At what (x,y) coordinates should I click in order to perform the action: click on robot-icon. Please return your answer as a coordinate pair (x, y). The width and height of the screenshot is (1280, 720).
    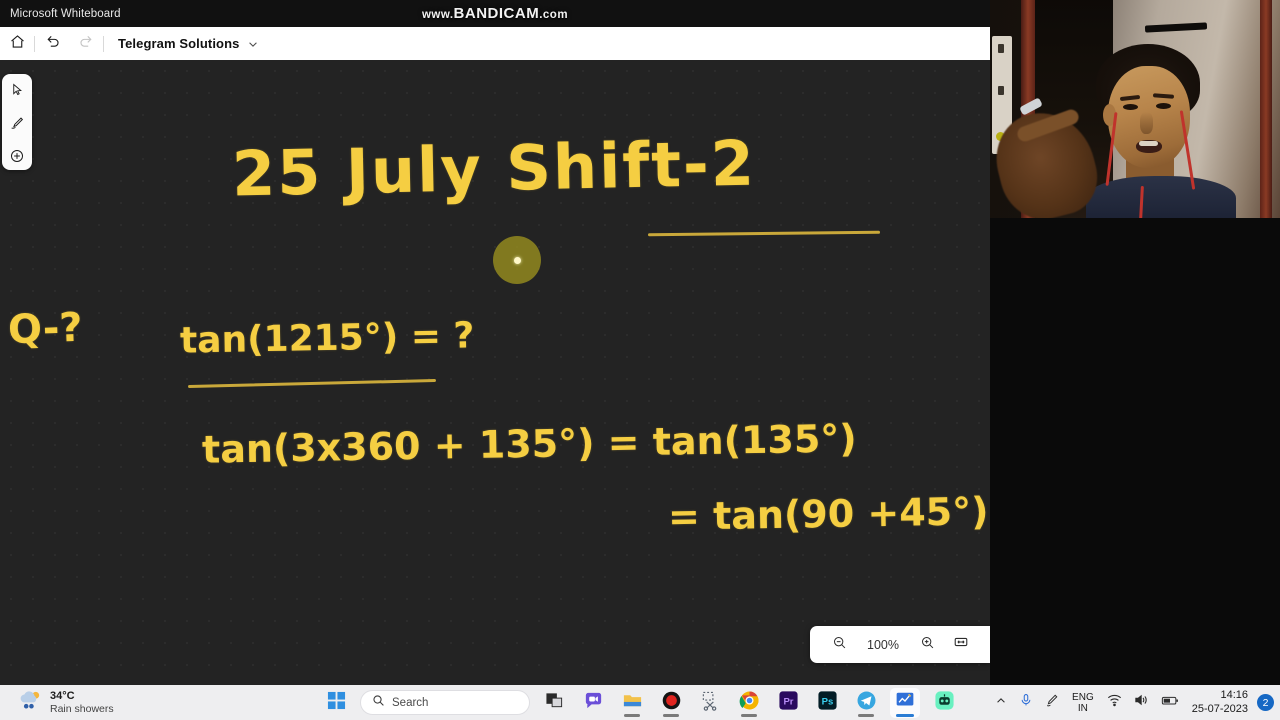
    Looking at the image, I should click on (944, 703).